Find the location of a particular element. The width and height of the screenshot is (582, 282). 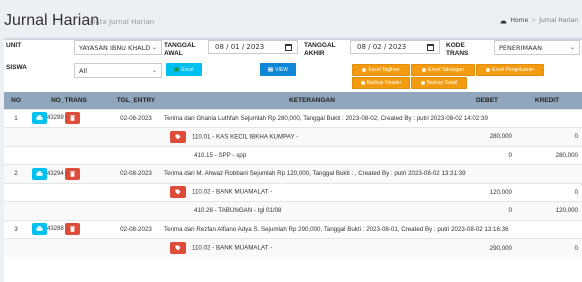

col-debet: DEBET is located at coordinates (489, 100).